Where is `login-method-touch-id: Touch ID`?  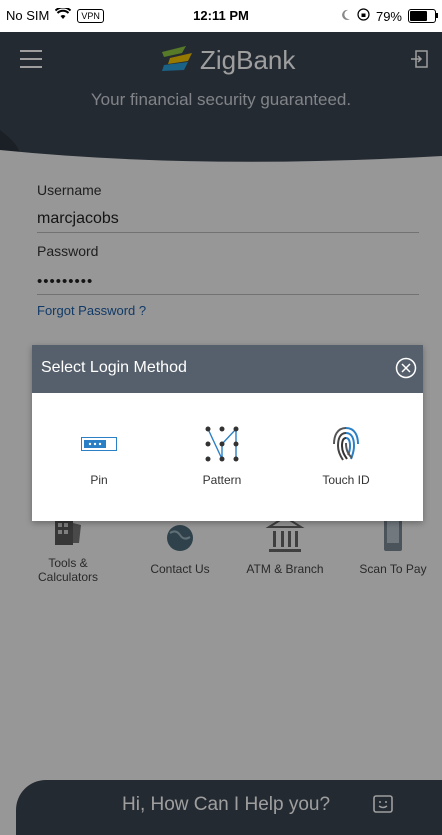
login-method-touch-id: Touch ID is located at coordinates (346, 455).